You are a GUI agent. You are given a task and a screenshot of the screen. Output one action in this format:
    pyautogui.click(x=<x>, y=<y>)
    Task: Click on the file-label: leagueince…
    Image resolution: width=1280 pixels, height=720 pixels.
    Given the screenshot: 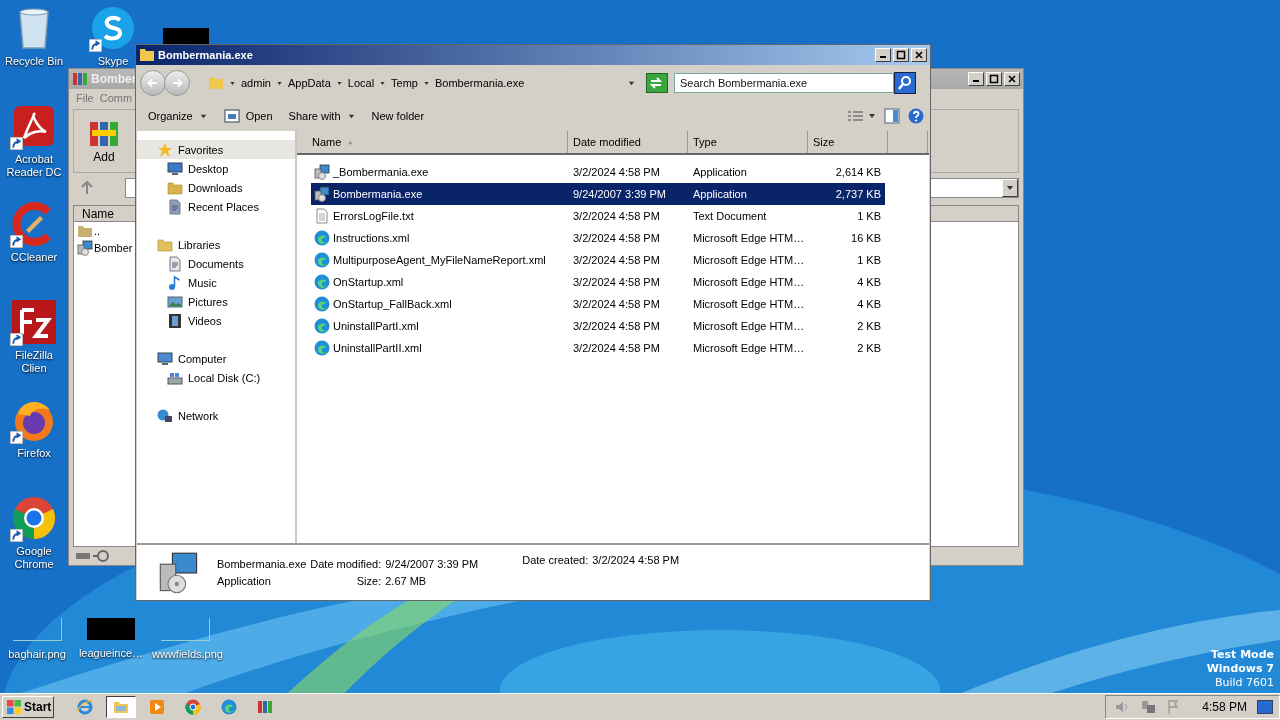 What is the action you would take?
    pyautogui.click(x=111, y=653)
    